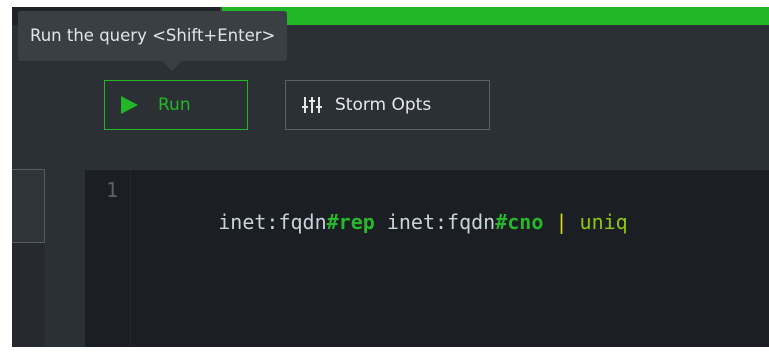 This screenshot has height=354, width=769. Describe the element at coordinates (383, 105) in the screenshot. I see `storm-opts-label: Storm Opts` at that location.